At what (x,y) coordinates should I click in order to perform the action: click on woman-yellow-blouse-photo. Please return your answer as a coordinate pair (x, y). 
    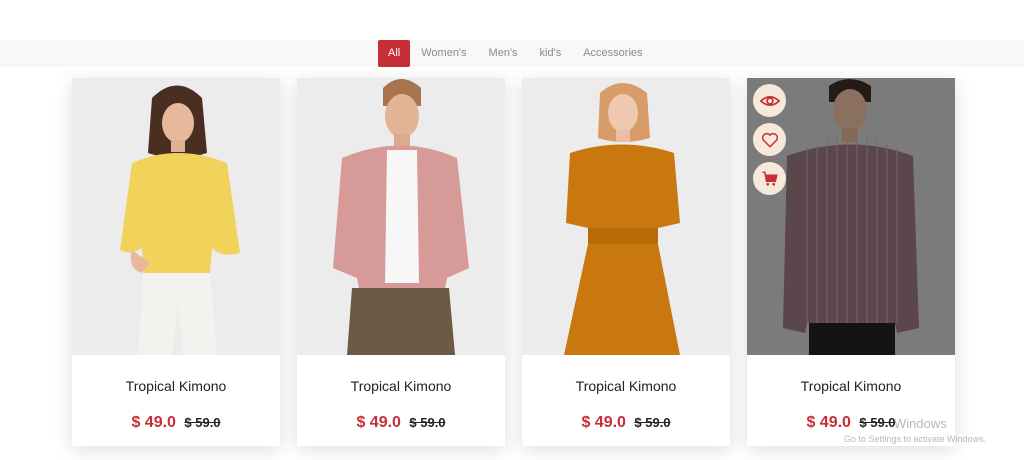
    Looking at the image, I should click on (176, 216).